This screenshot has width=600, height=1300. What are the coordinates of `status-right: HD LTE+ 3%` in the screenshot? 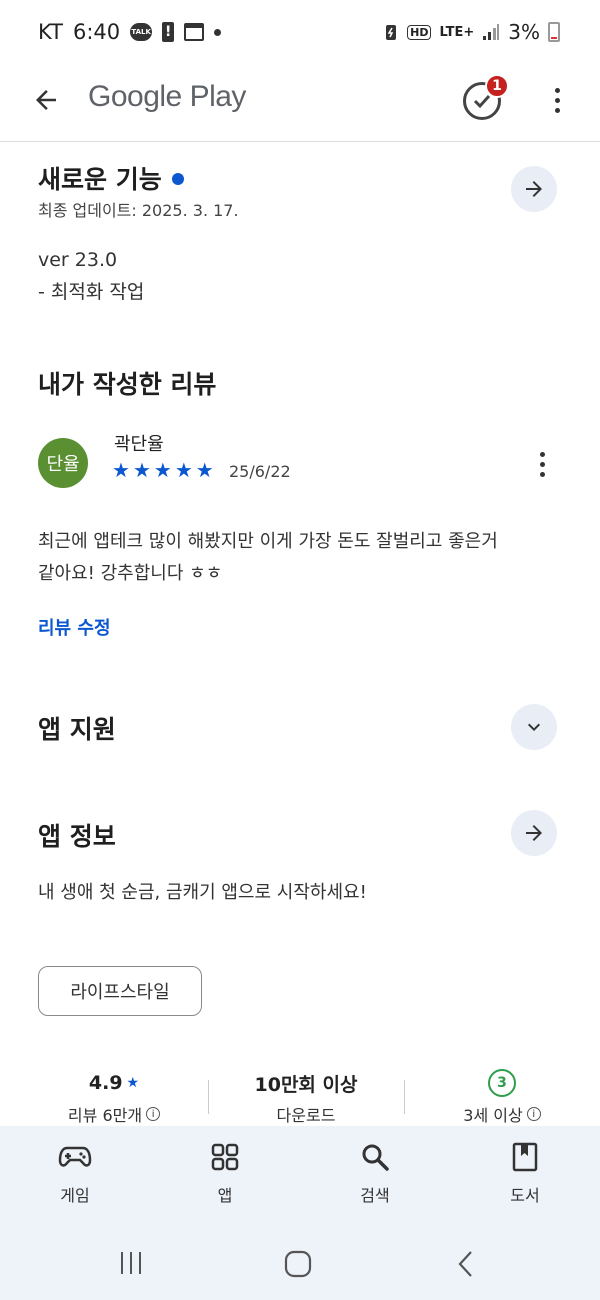 It's located at (471, 32).